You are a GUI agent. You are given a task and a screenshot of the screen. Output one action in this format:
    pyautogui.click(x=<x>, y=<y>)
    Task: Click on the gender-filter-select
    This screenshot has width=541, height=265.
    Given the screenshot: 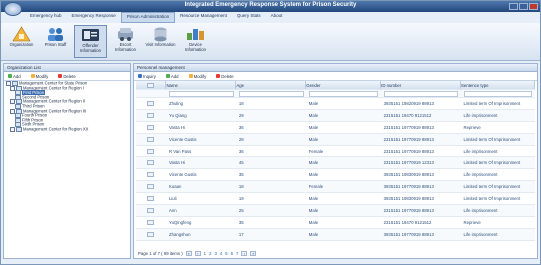 What is the action you would take?
    pyautogui.click(x=343, y=93)
    